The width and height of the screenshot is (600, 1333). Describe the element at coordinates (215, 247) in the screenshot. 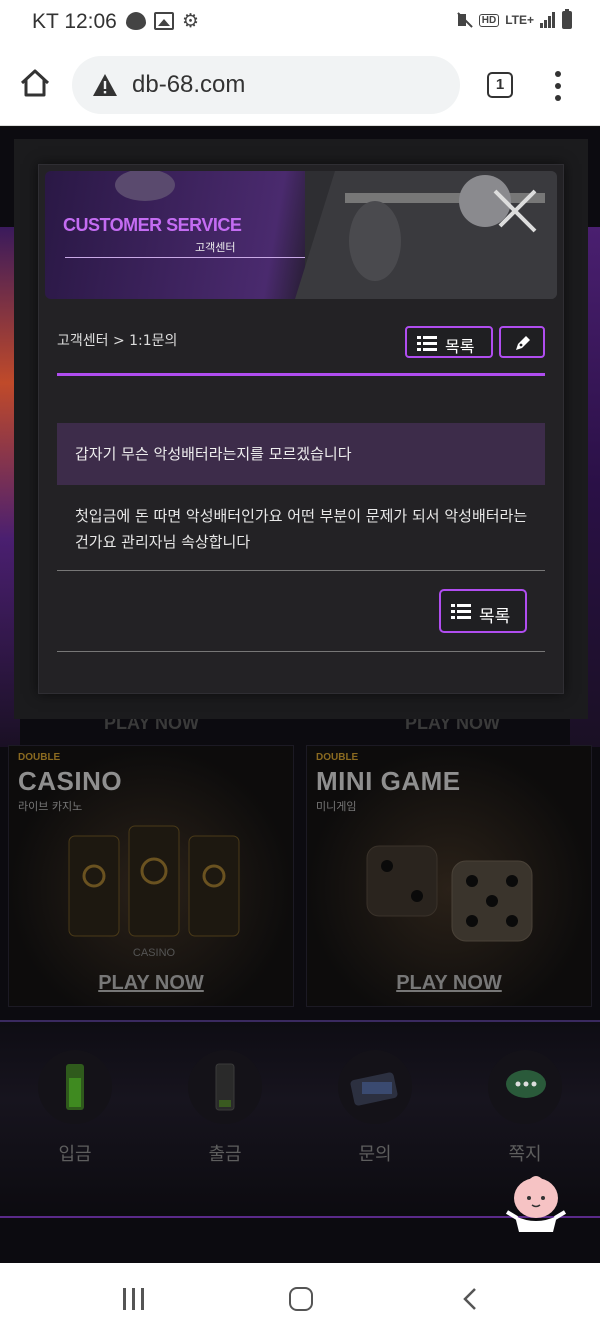

I see `banner-subtitle: 고객센터` at that location.